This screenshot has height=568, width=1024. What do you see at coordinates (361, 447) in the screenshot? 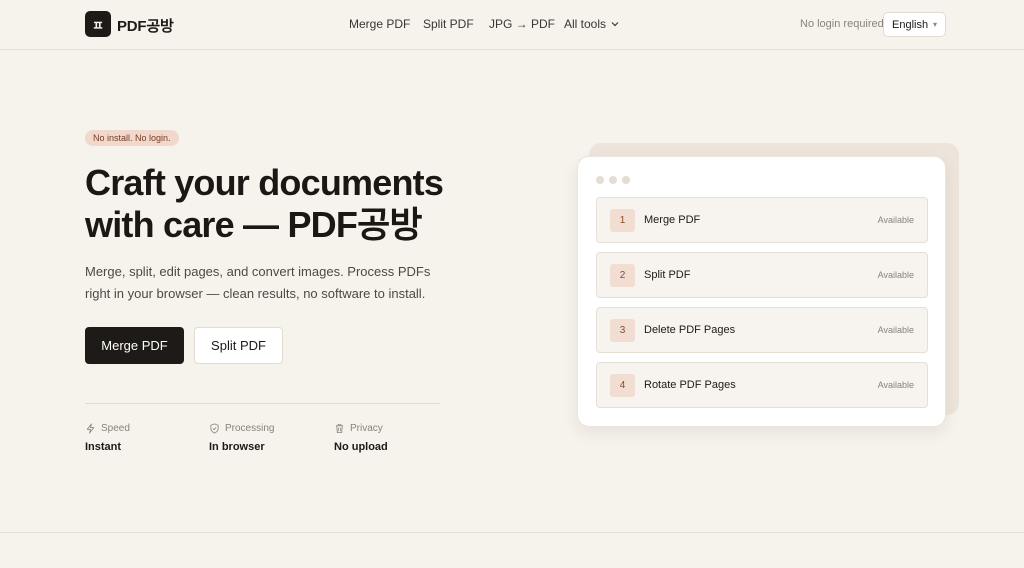
I see `stat-privacy-value: No upload` at bounding box center [361, 447].